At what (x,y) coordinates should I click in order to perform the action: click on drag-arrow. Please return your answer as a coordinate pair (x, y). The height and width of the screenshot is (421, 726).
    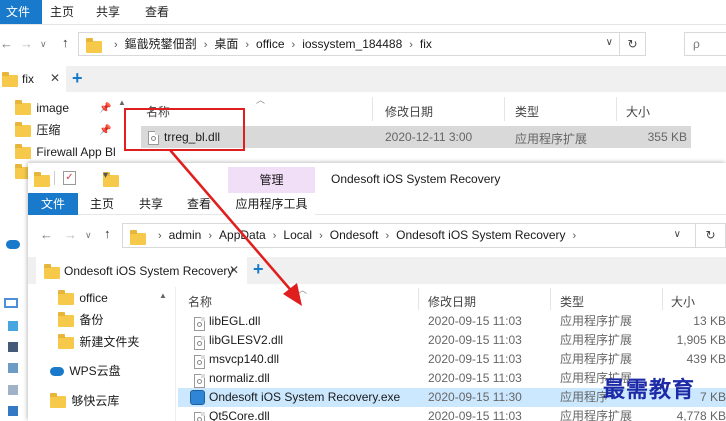
    Looking at the image, I should click on (235, 227).